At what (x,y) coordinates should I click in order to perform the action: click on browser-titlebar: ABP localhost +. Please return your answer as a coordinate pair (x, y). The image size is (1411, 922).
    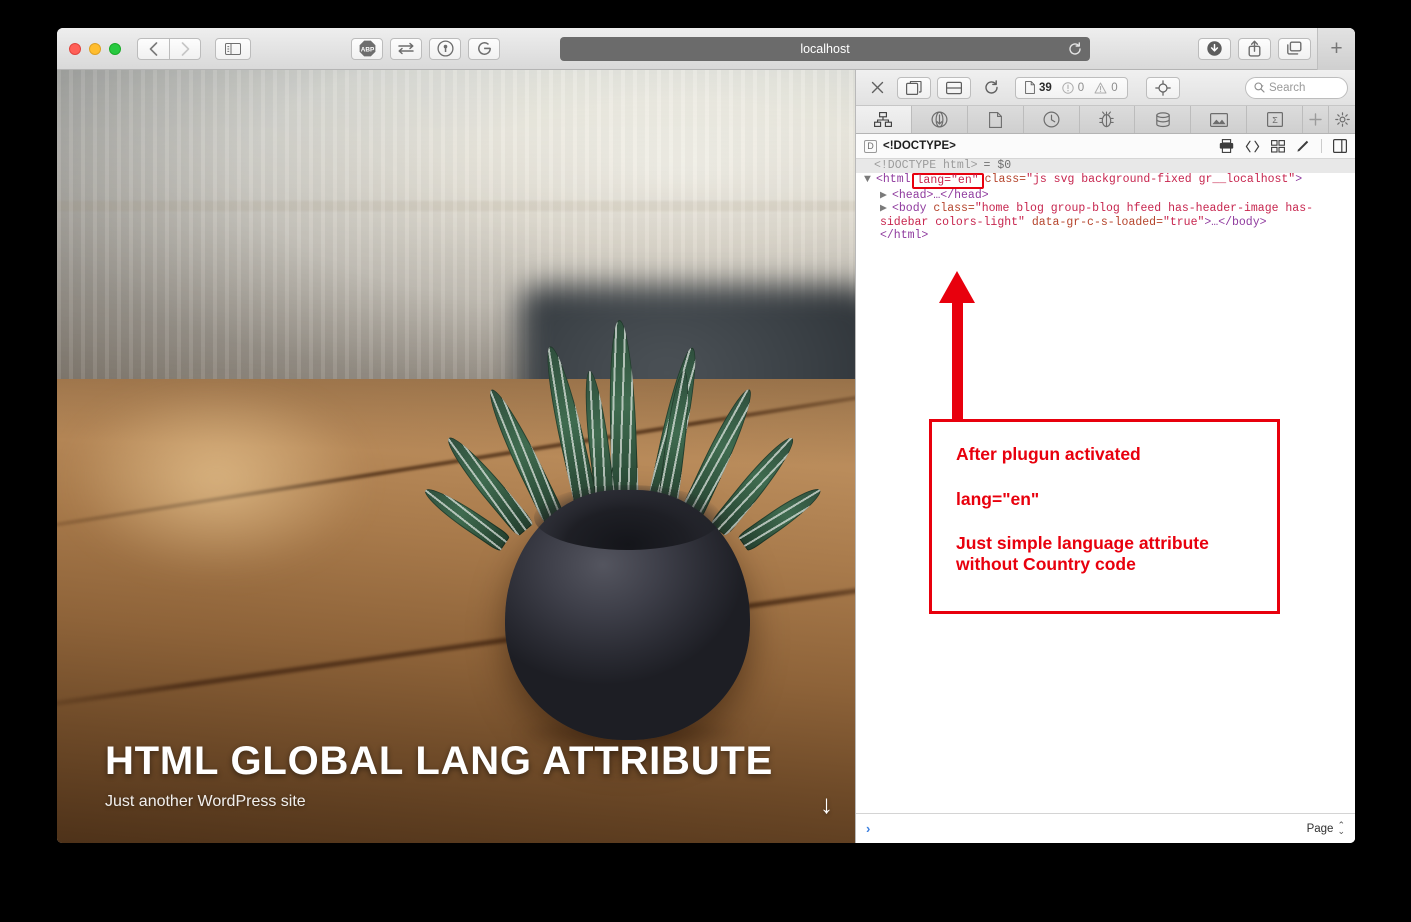
    Looking at the image, I should click on (706, 49).